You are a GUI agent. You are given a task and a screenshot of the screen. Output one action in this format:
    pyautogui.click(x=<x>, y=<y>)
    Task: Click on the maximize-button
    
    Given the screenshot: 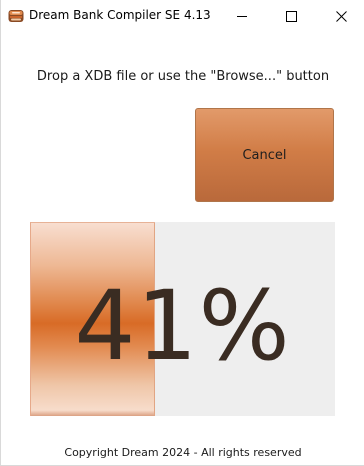 What is the action you would take?
    pyautogui.click(x=291, y=16)
    